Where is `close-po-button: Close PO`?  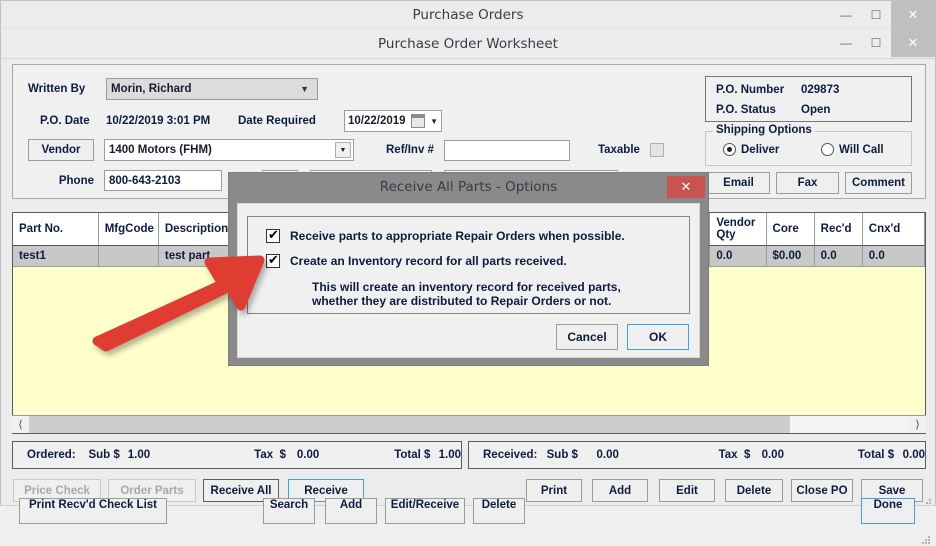
close-po-button: Close PO is located at coordinates (822, 490).